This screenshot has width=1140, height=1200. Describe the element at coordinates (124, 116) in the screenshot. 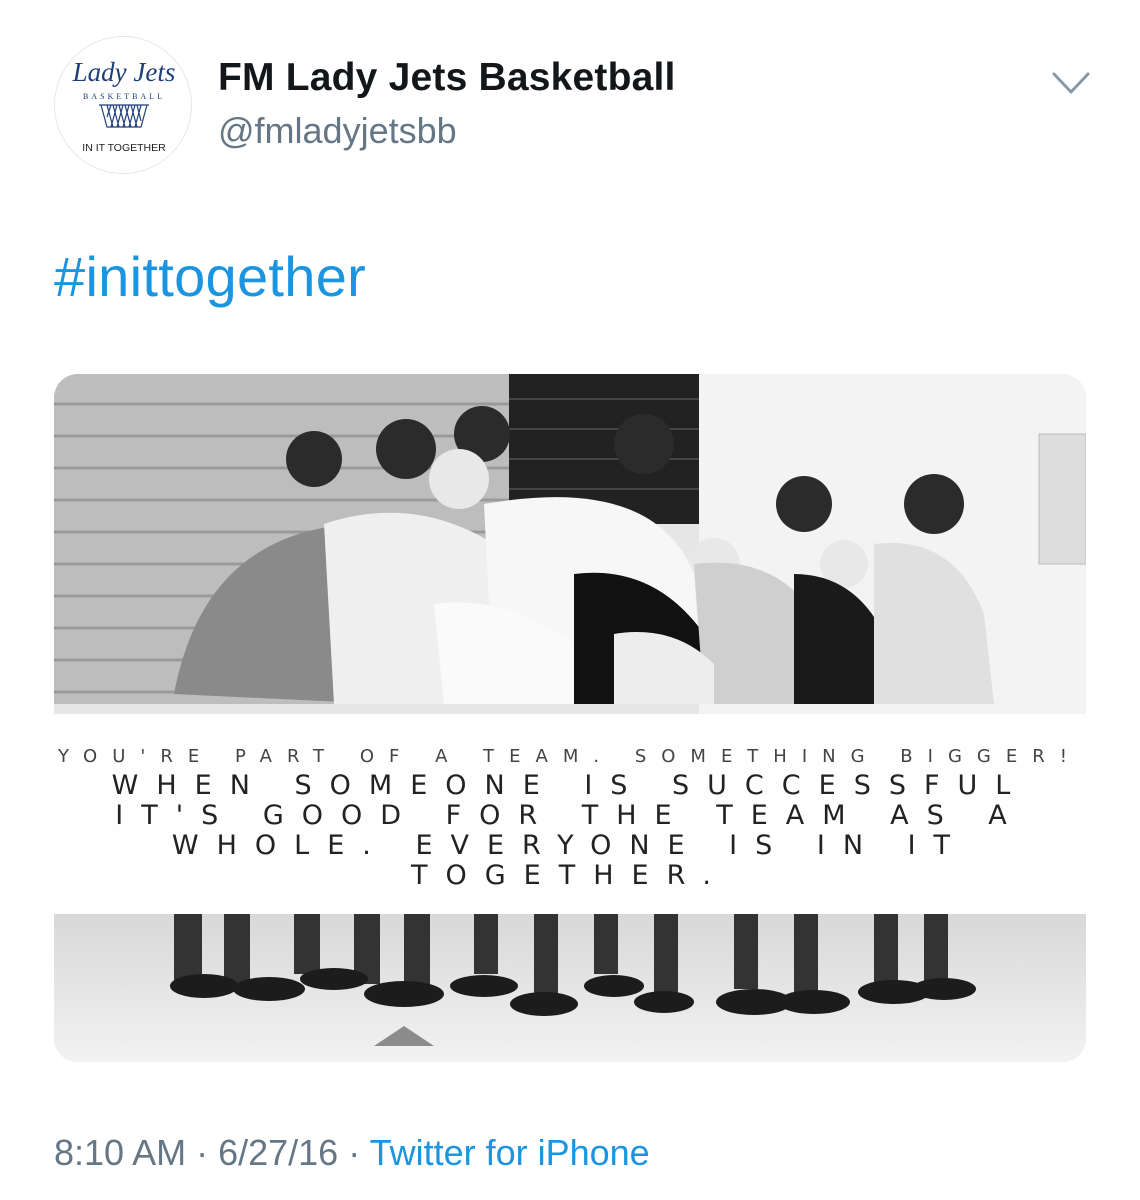

I see `basketball-net-icon` at that location.